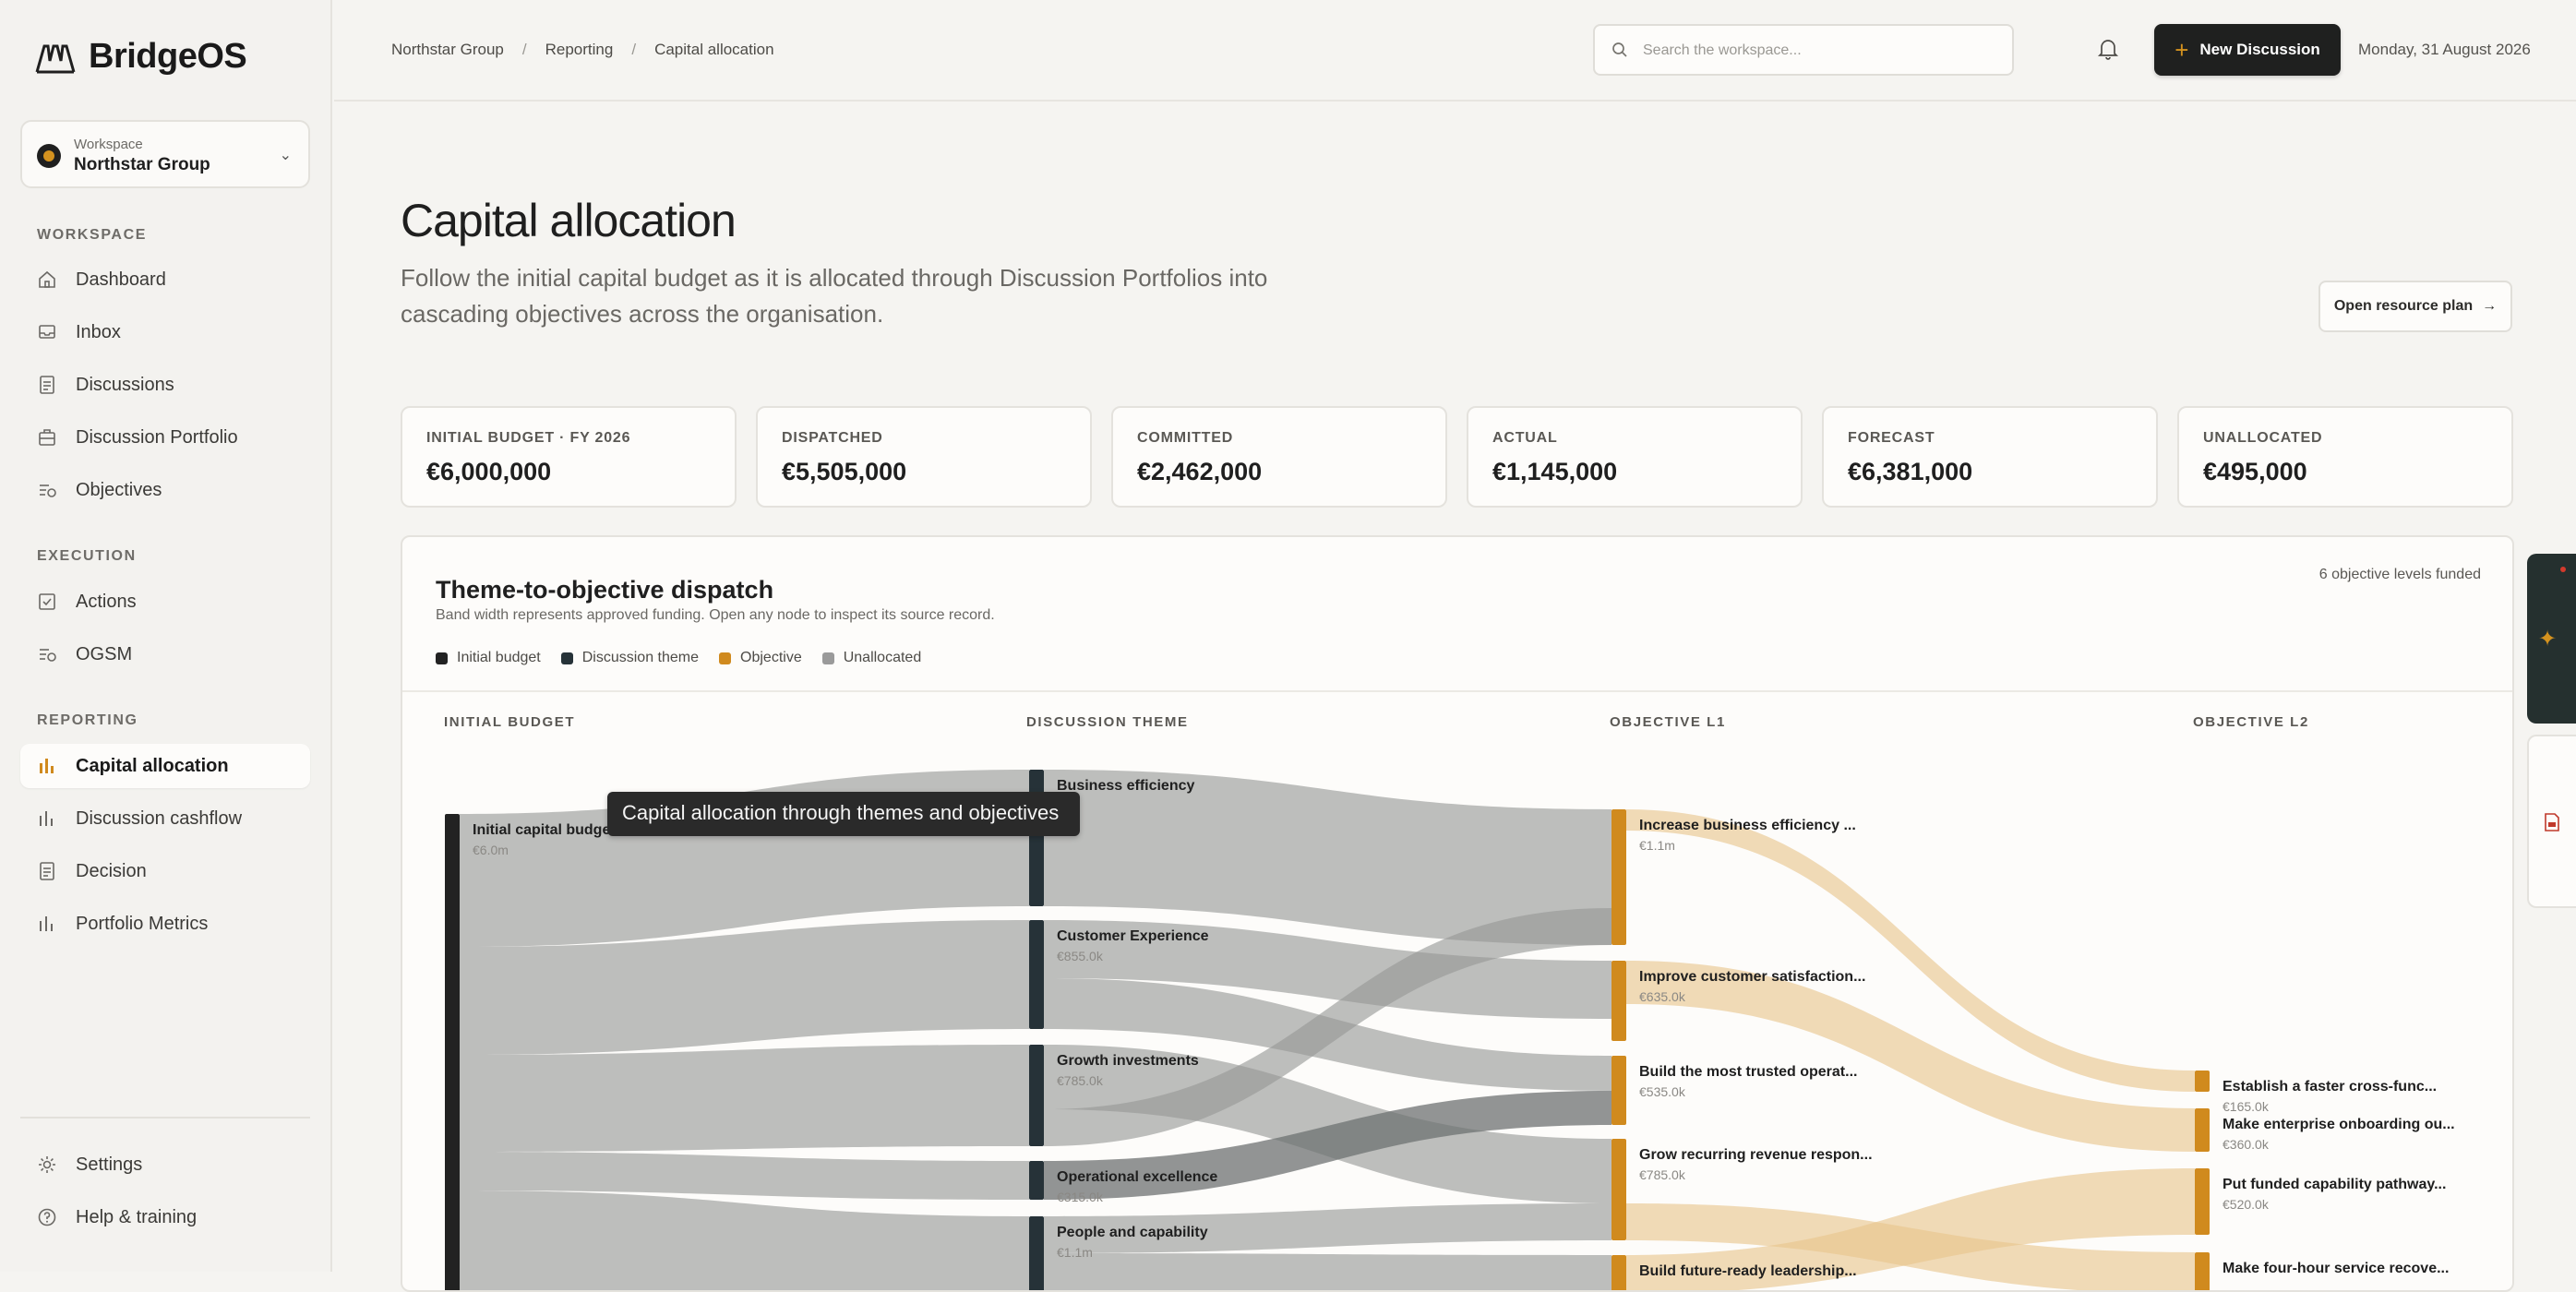  What do you see at coordinates (165, 654) in the screenshot?
I see `sidebar-item-ogsm: OGSM` at bounding box center [165, 654].